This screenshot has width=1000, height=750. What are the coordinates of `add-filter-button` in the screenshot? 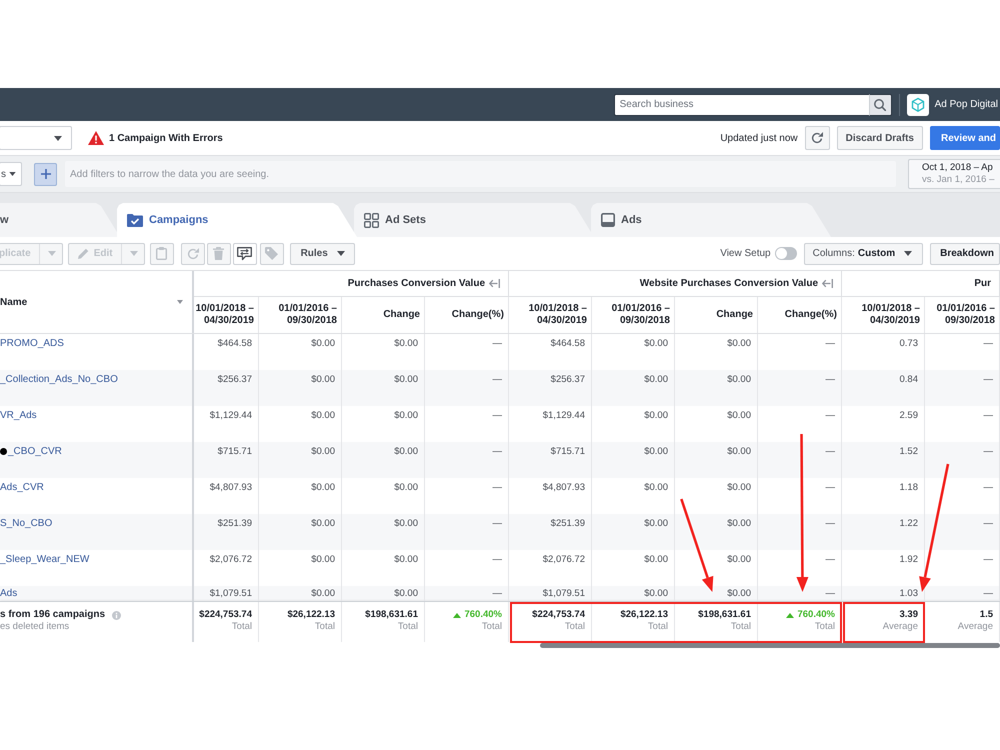 It's located at (45, 174).